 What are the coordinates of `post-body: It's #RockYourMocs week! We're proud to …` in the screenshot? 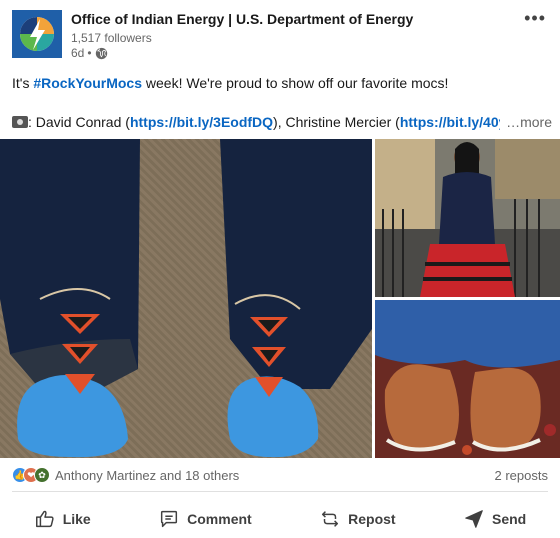 It's located at (282, 102).